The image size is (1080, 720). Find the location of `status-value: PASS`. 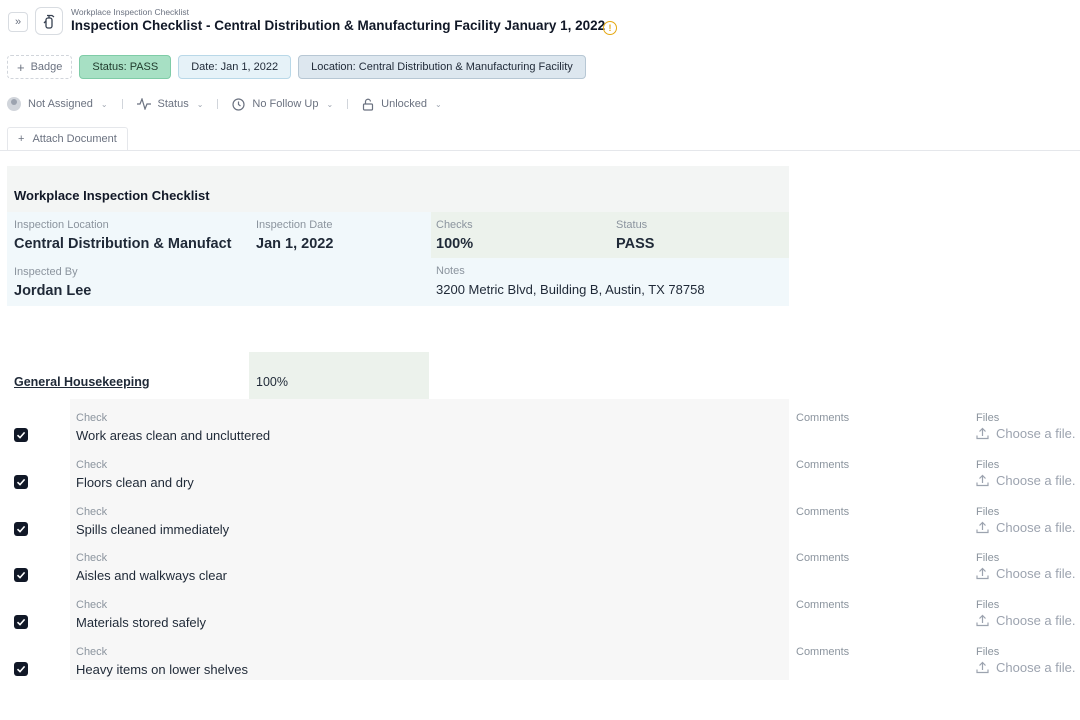

status-value: PASS is located at coordinates (635, 244).